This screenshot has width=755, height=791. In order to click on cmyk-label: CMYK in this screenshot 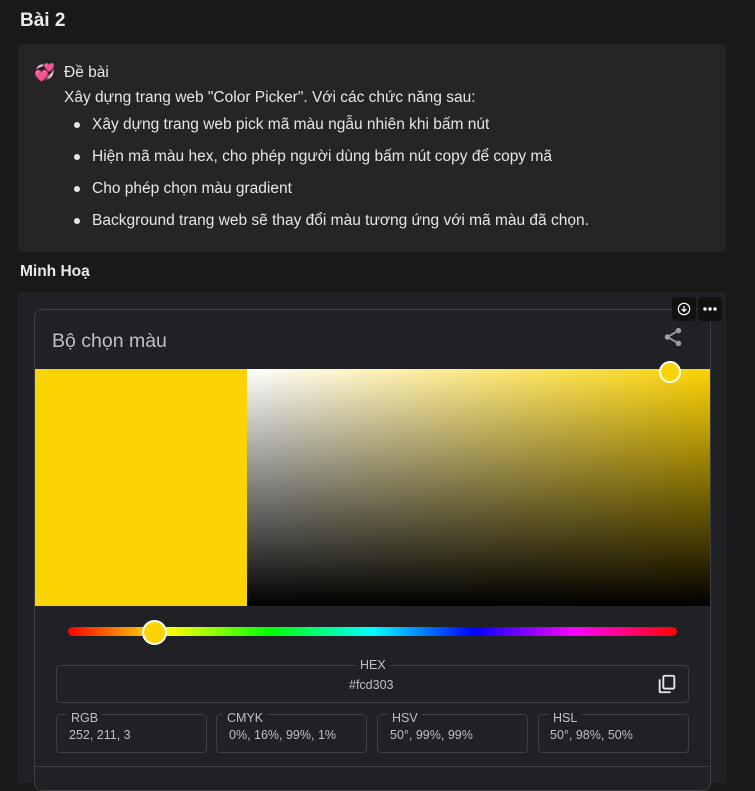, I will do `click(245, 718)`.